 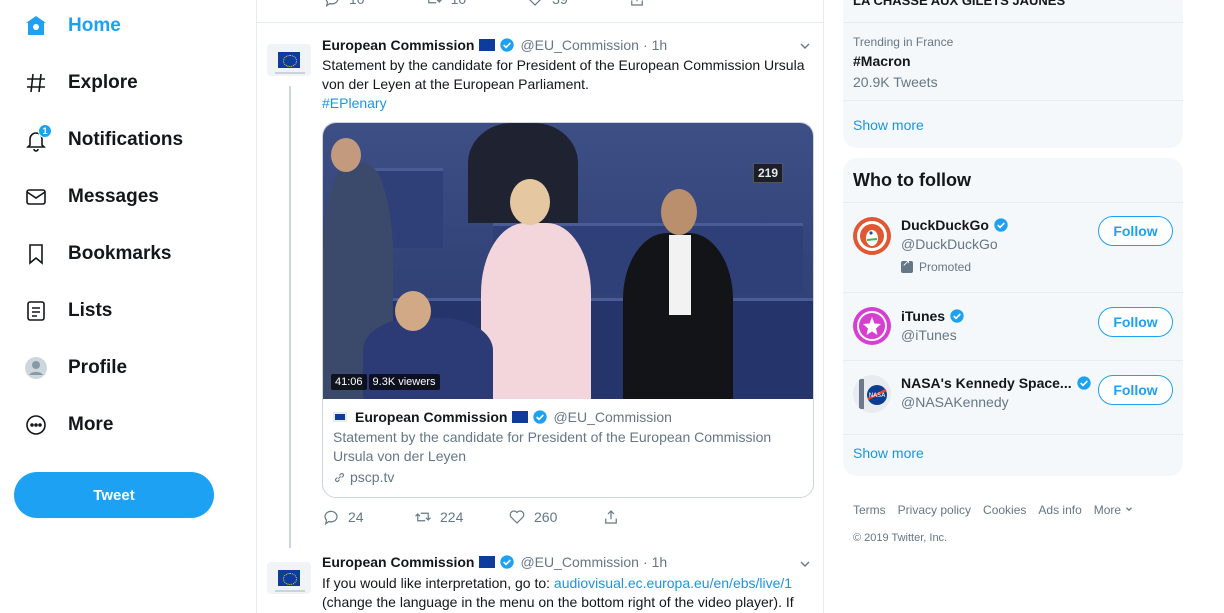 I want to click on thread-line, so click(x=290, y=317).